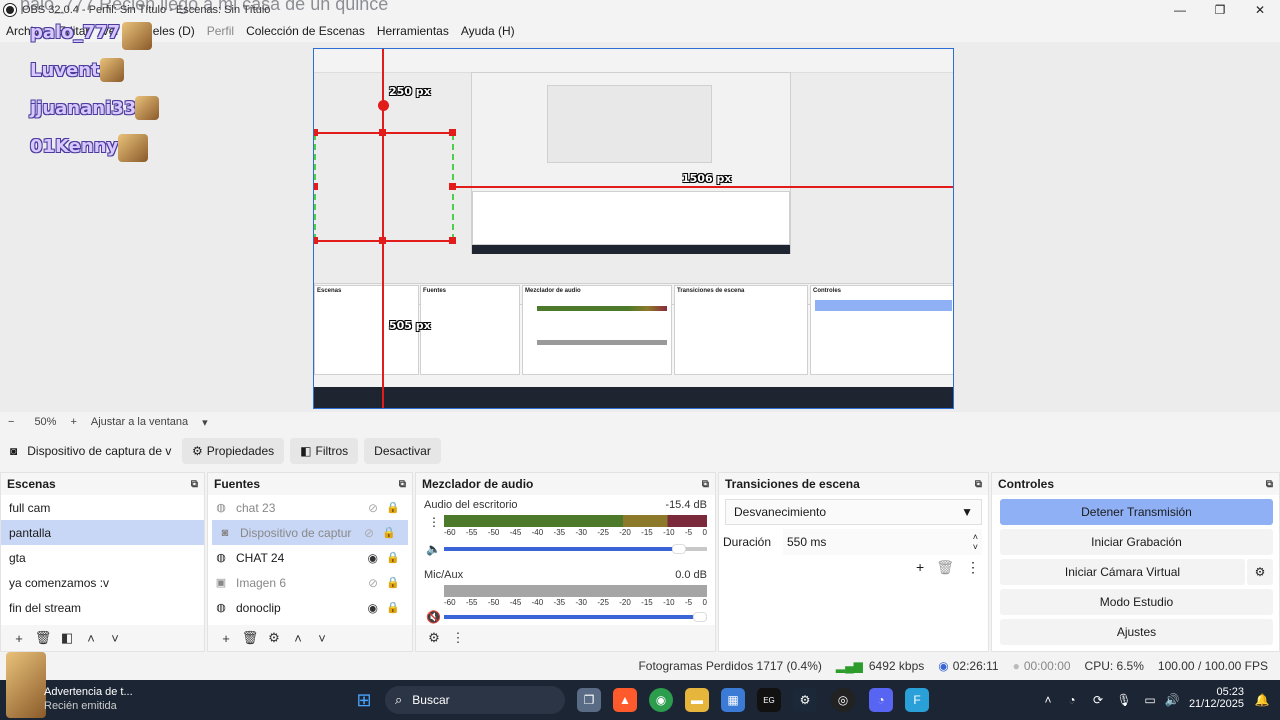  I want to click on virtual-cam-settings-icon: ⚙, so click(1260, 572).